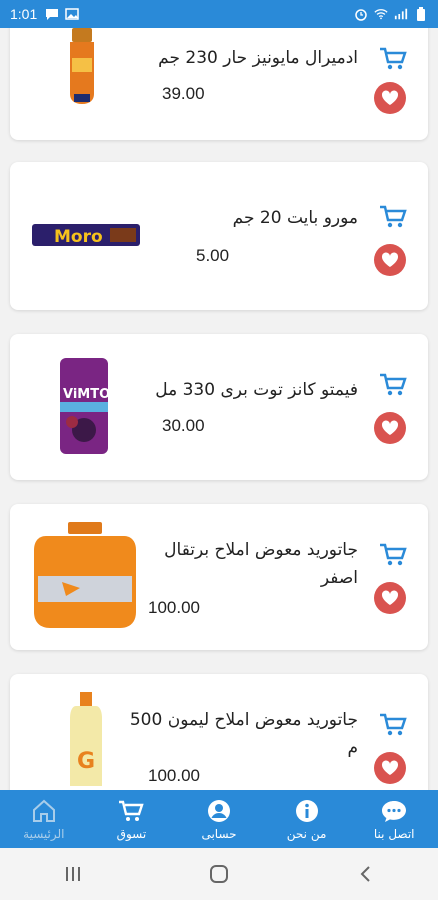  Describe the element at coordinates (219, 811) in the screenshot. I see `account-icon` at that location.